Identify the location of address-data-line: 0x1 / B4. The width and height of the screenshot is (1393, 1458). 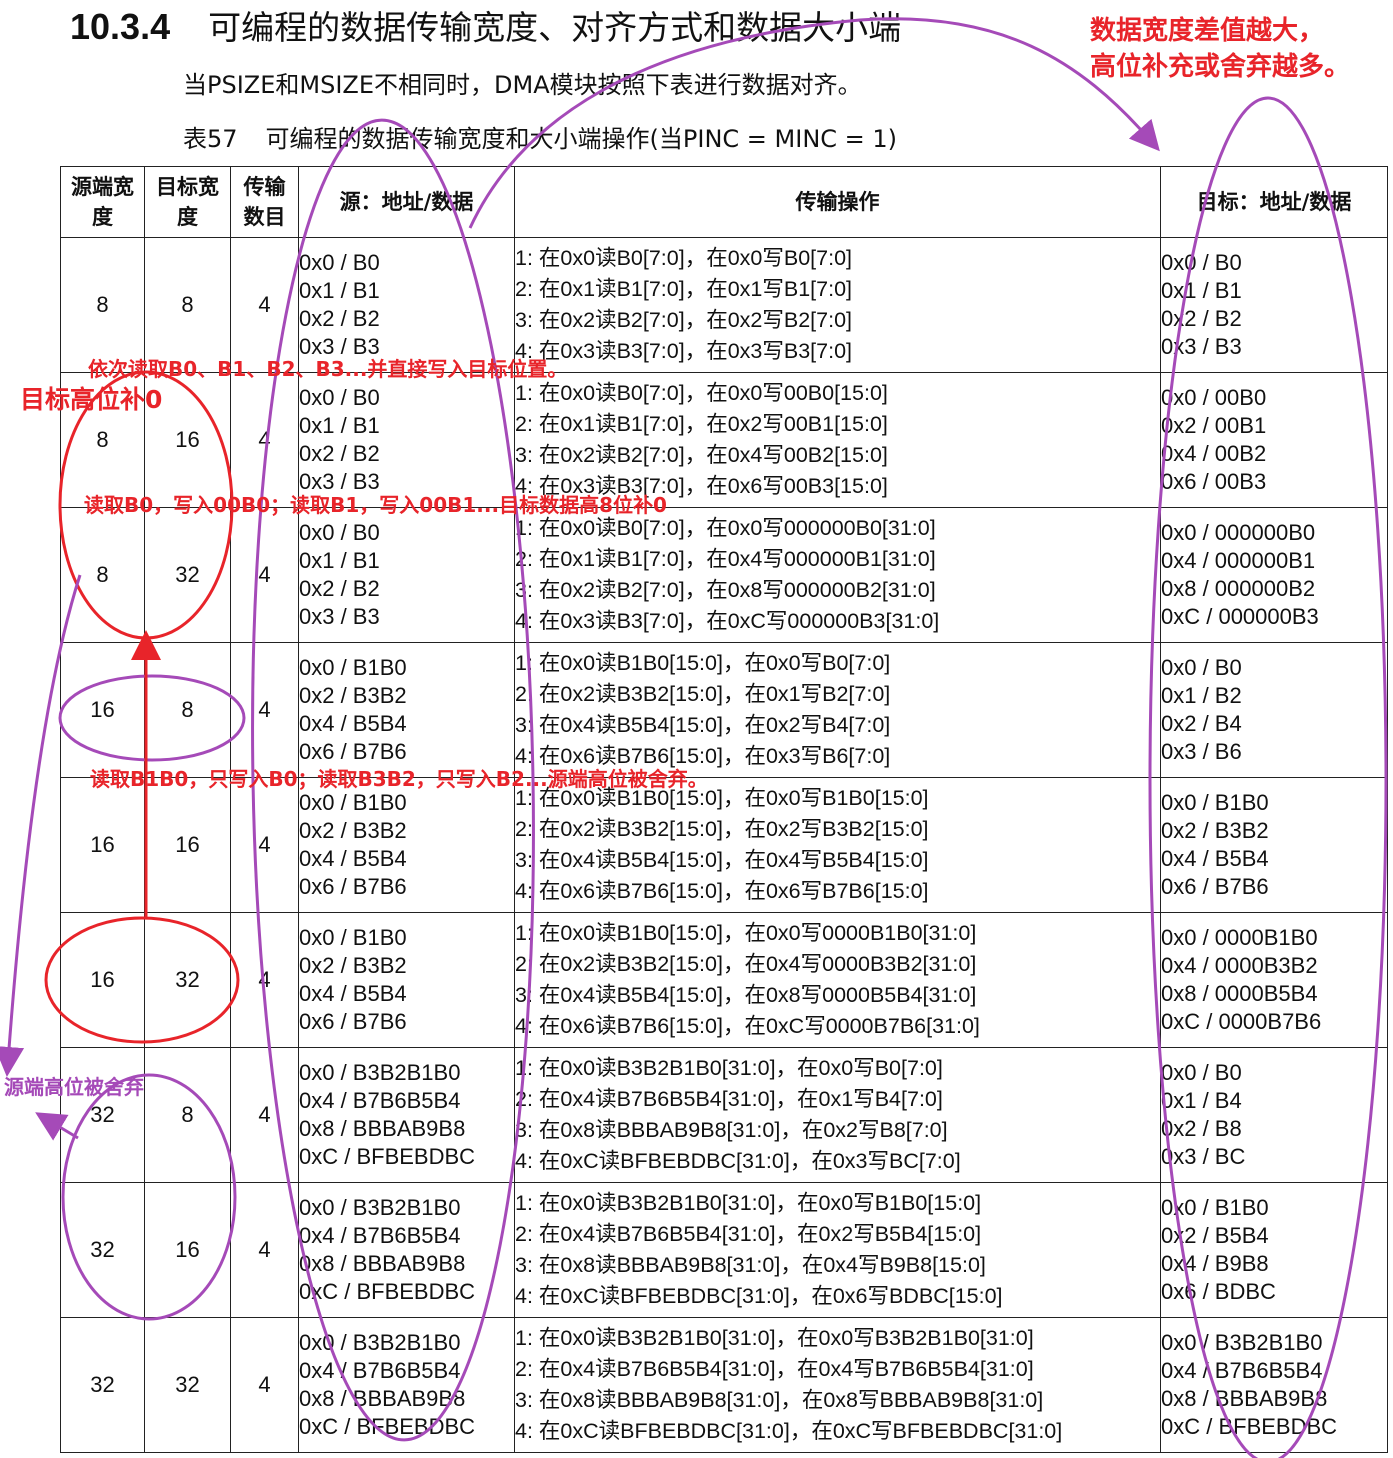
(1201, 1100).